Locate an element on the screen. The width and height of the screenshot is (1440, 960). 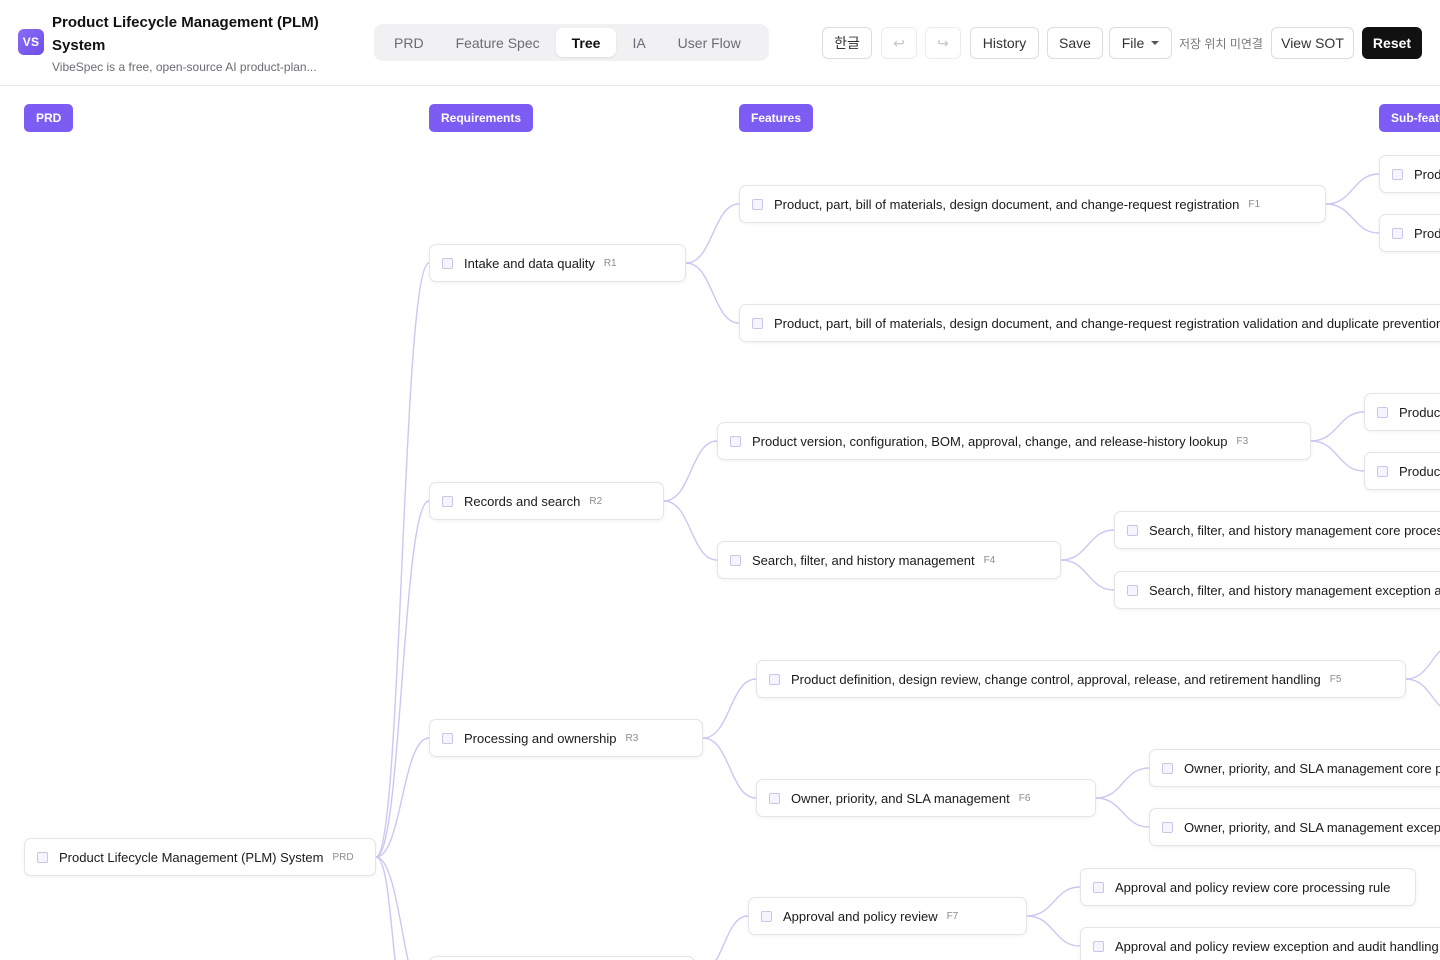
file-menu-button: File is located at coordinates (1140, 43).